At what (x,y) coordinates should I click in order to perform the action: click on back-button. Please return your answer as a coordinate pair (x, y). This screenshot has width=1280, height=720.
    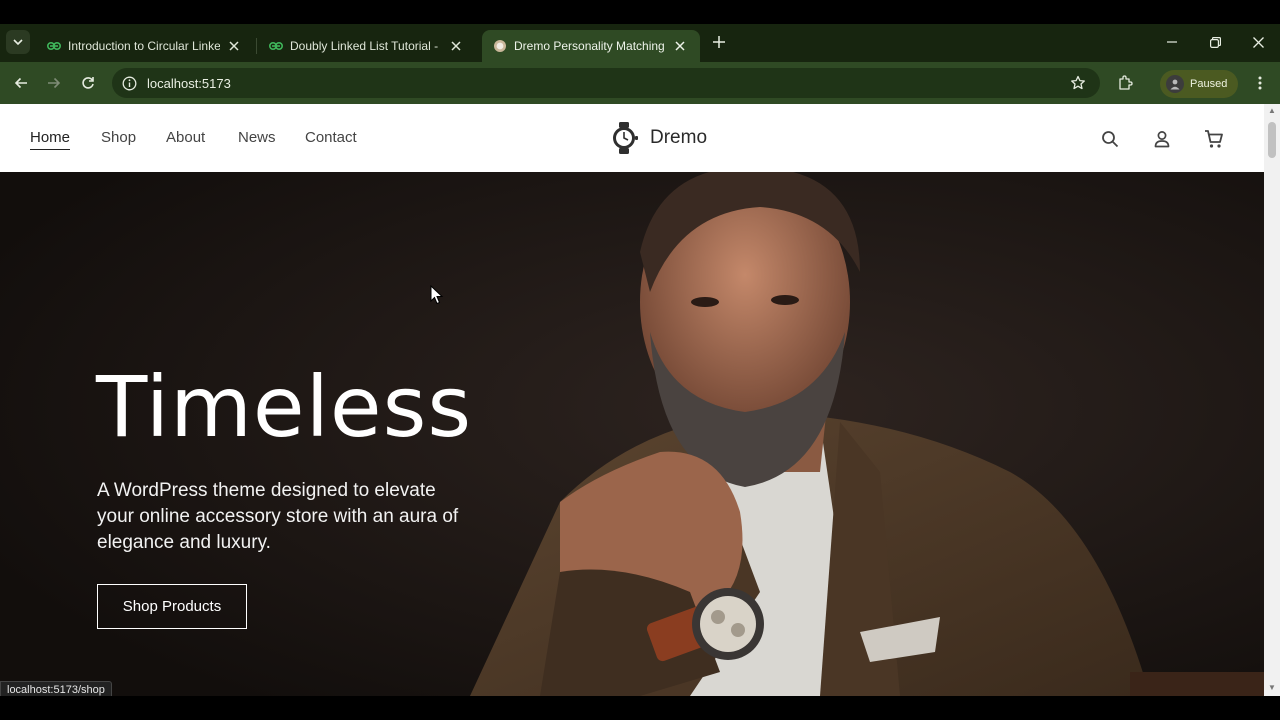
    Looking at the image, I should click on (21, 83).